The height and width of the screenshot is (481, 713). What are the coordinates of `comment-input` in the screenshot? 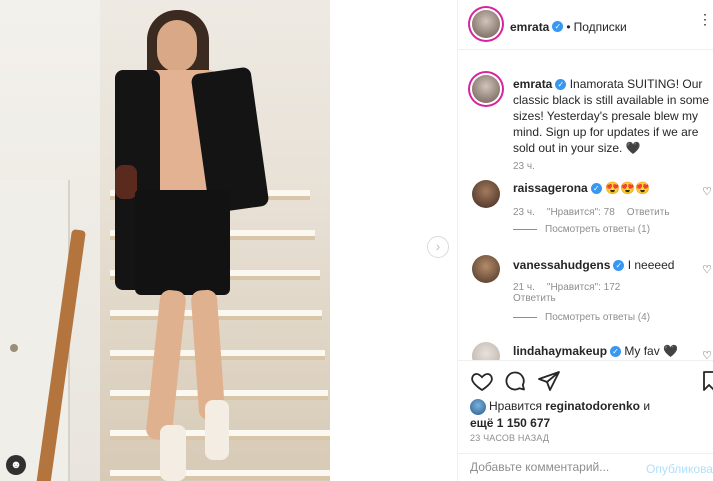 It's located at (555, 467).